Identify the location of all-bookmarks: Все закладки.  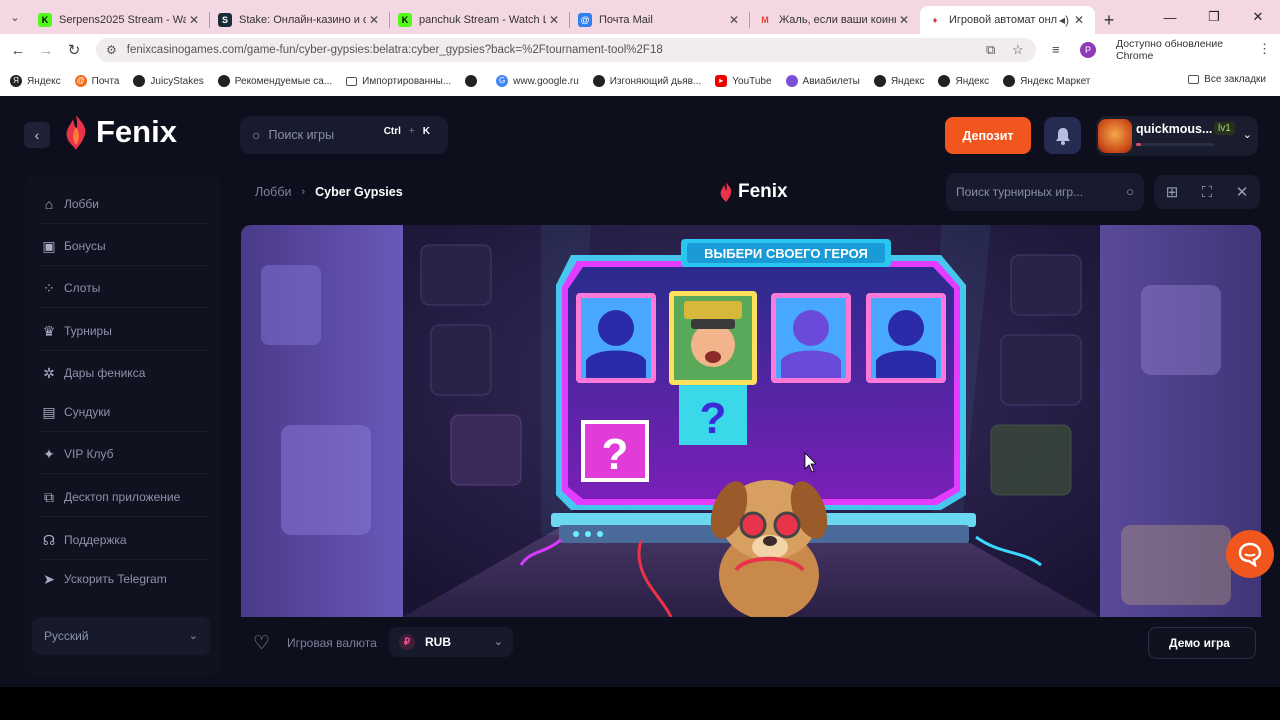
(1227, 79).